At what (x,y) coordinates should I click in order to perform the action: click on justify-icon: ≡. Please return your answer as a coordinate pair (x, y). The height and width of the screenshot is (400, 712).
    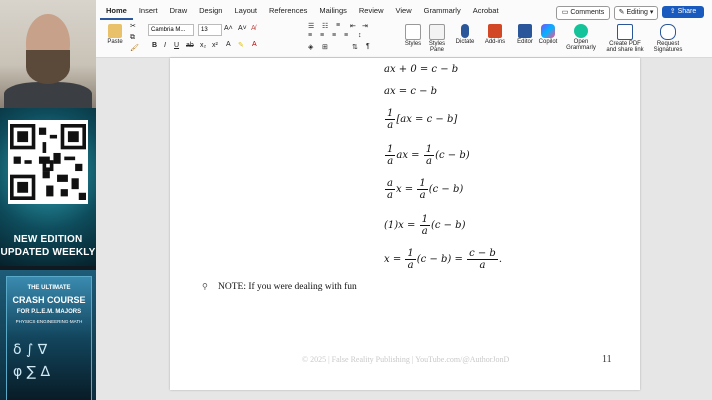
    Looking at the image, I should click on (346, 35).